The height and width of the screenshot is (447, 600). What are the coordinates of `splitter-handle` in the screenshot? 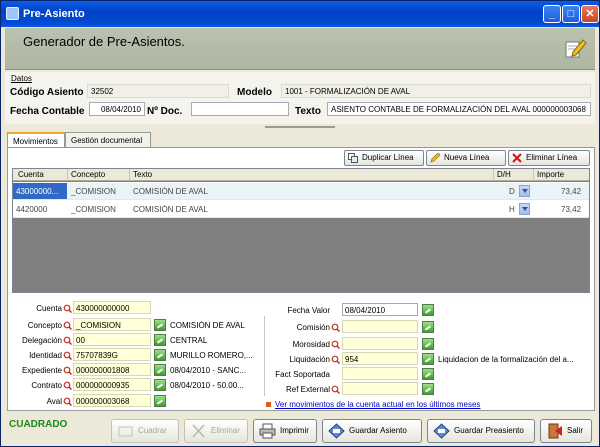 It's located at (300, 127).